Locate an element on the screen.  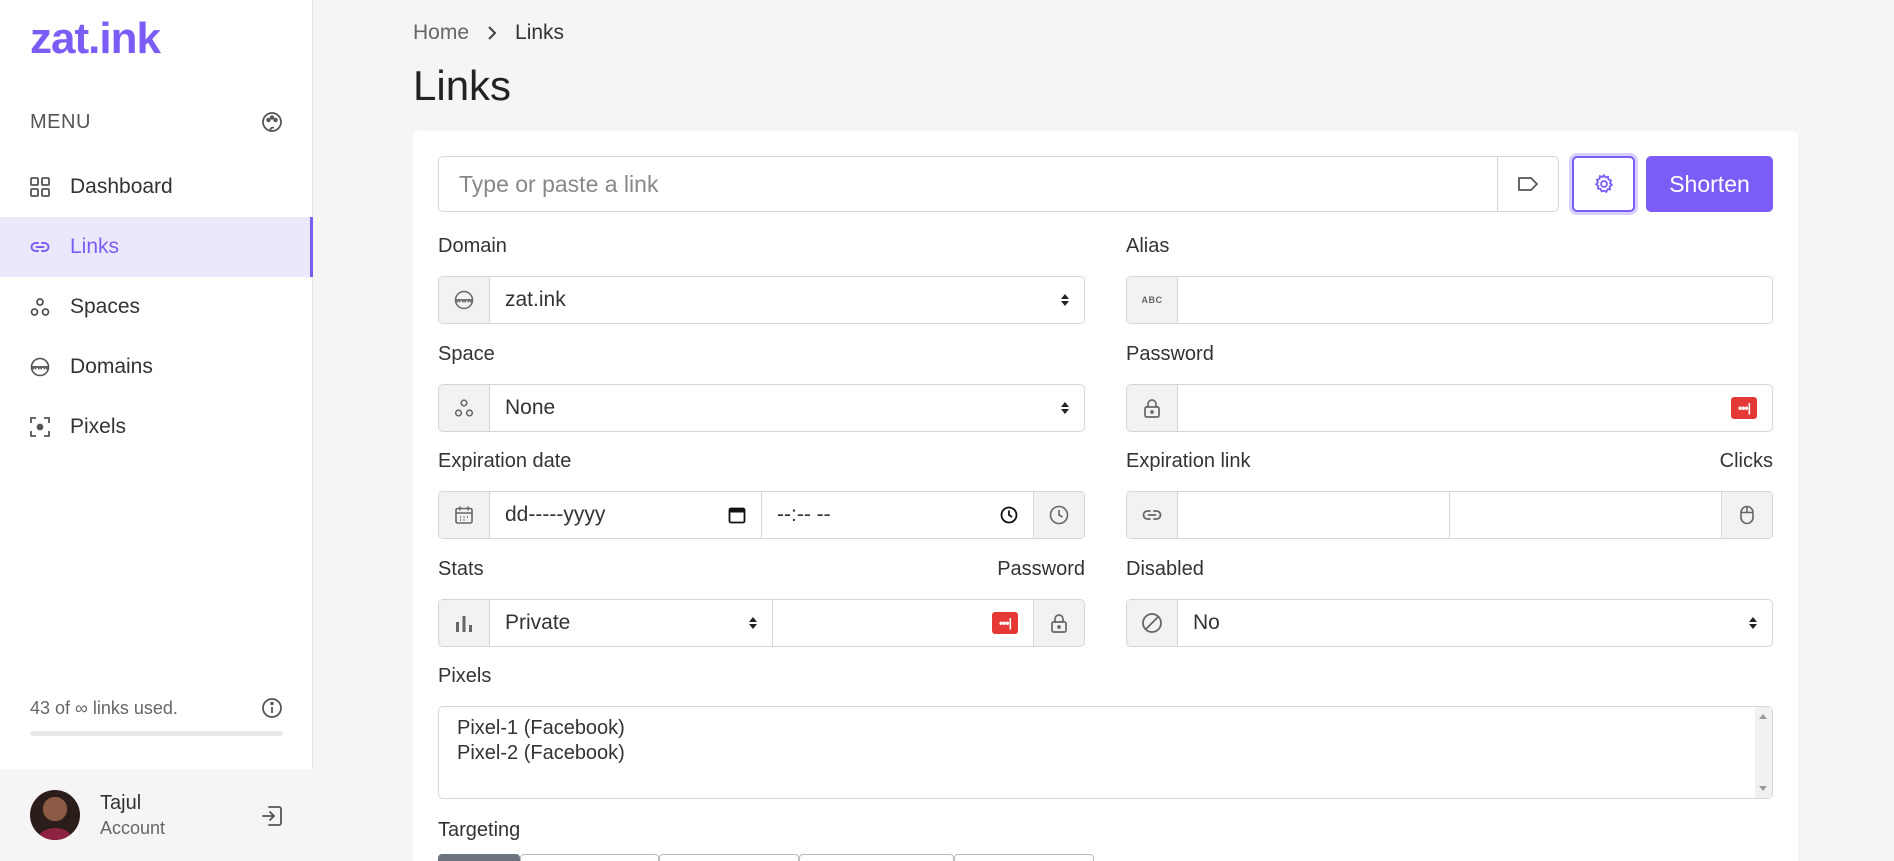
tag-icon is located at coordinates (1528, 184).